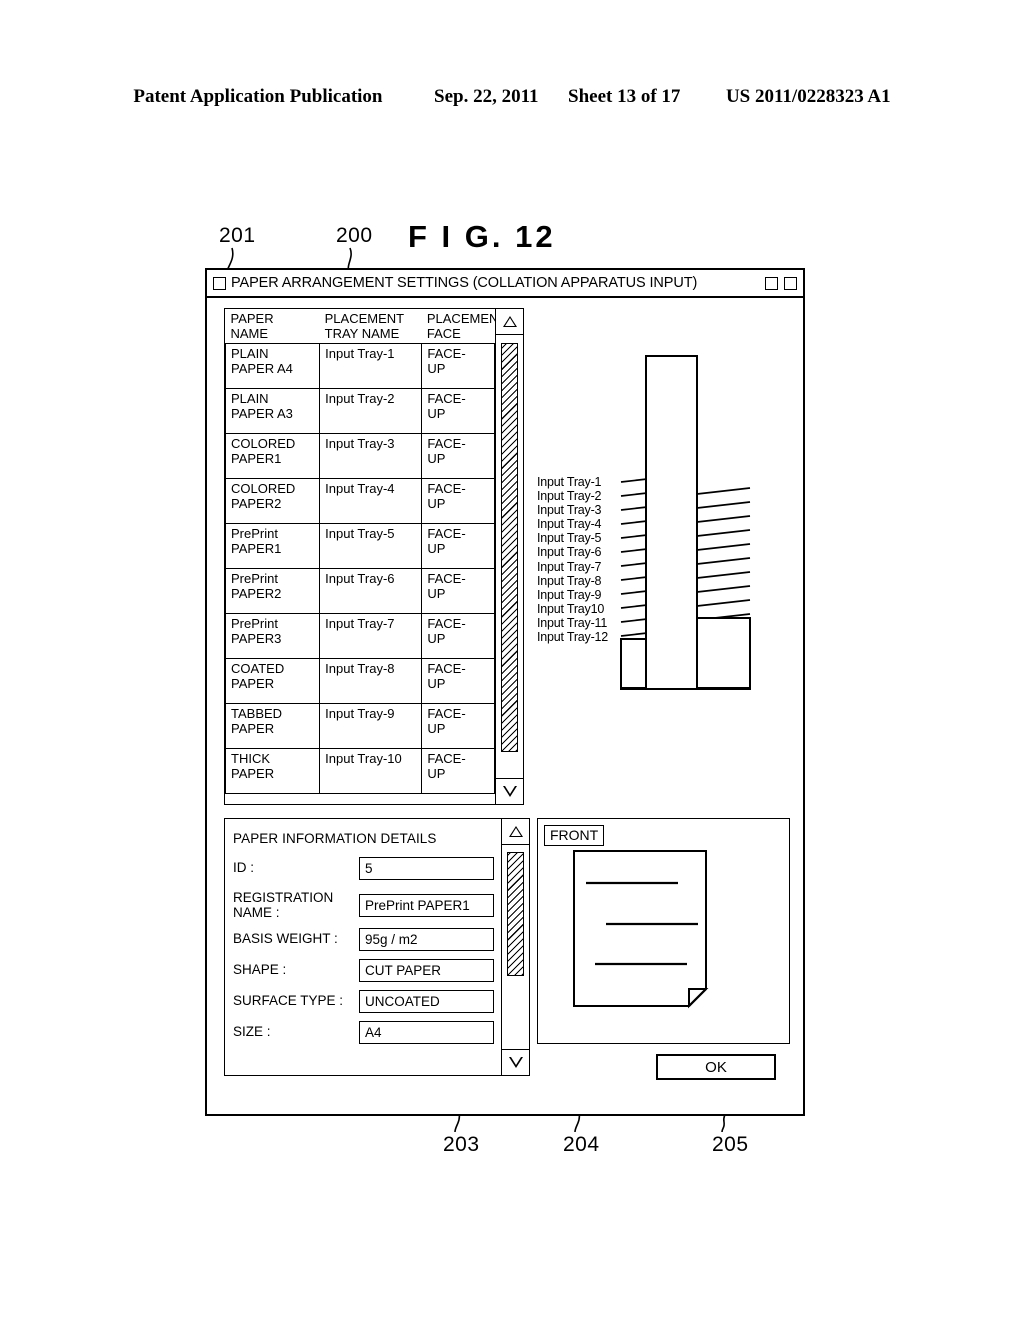  Describe the element at coordinates (364, 318) in the screenshot. I see `header-line-1: PLACEMENT` at that location.